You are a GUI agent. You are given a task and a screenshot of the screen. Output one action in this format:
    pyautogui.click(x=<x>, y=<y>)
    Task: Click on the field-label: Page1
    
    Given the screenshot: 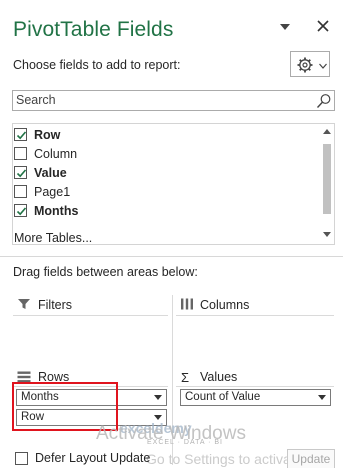 What is the action you would take?
    pyautogui.click(x=52, y=191)
    